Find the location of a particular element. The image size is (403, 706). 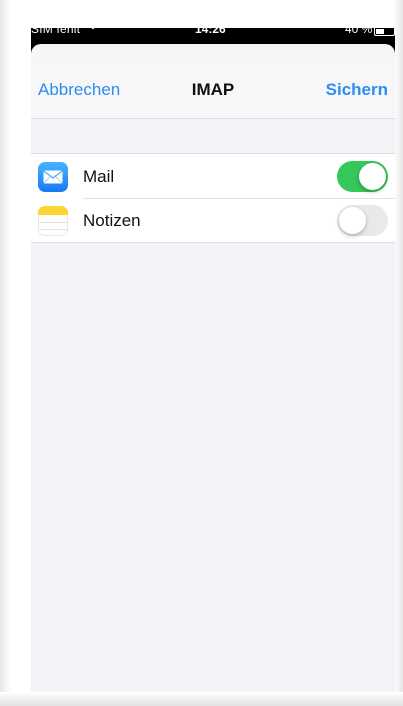

notes-app-icon is located at coordinates (53, 221).